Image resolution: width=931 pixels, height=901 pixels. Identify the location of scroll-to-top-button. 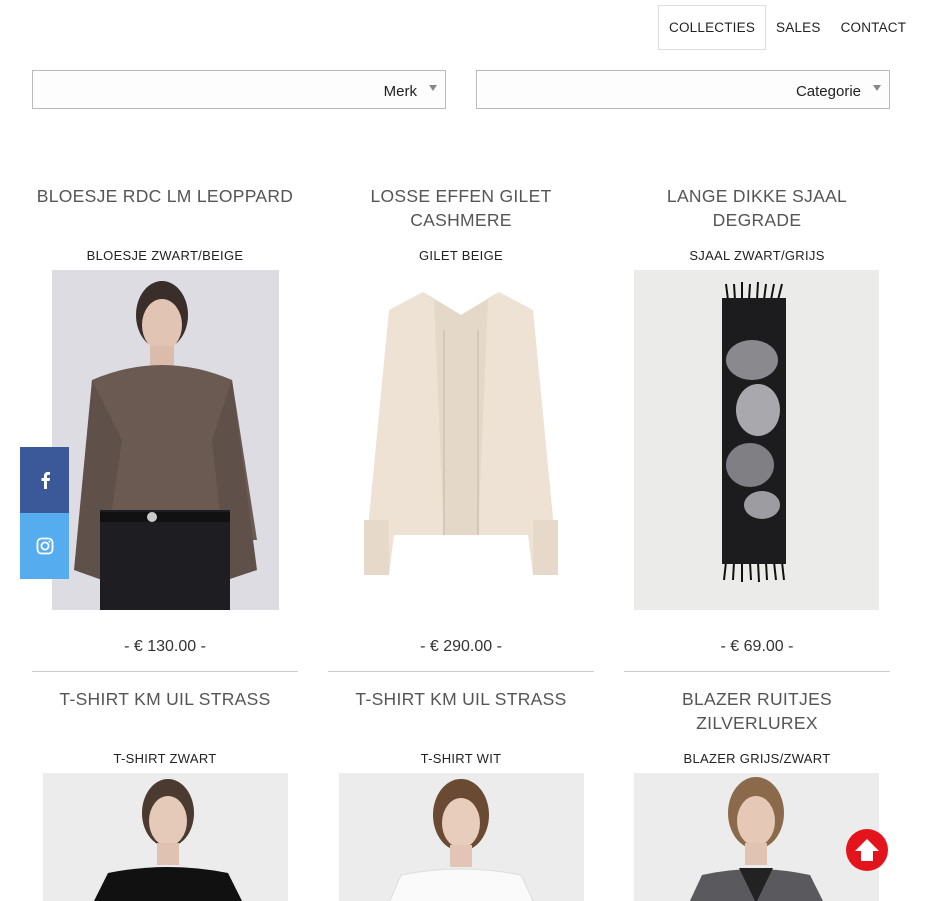
(867, 850).